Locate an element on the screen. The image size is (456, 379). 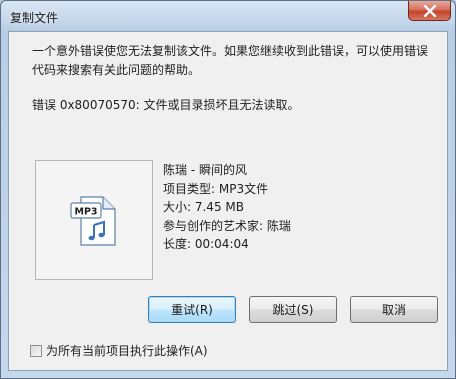
mp3-file-icon: MP3 is located at coordinates (93, 221).